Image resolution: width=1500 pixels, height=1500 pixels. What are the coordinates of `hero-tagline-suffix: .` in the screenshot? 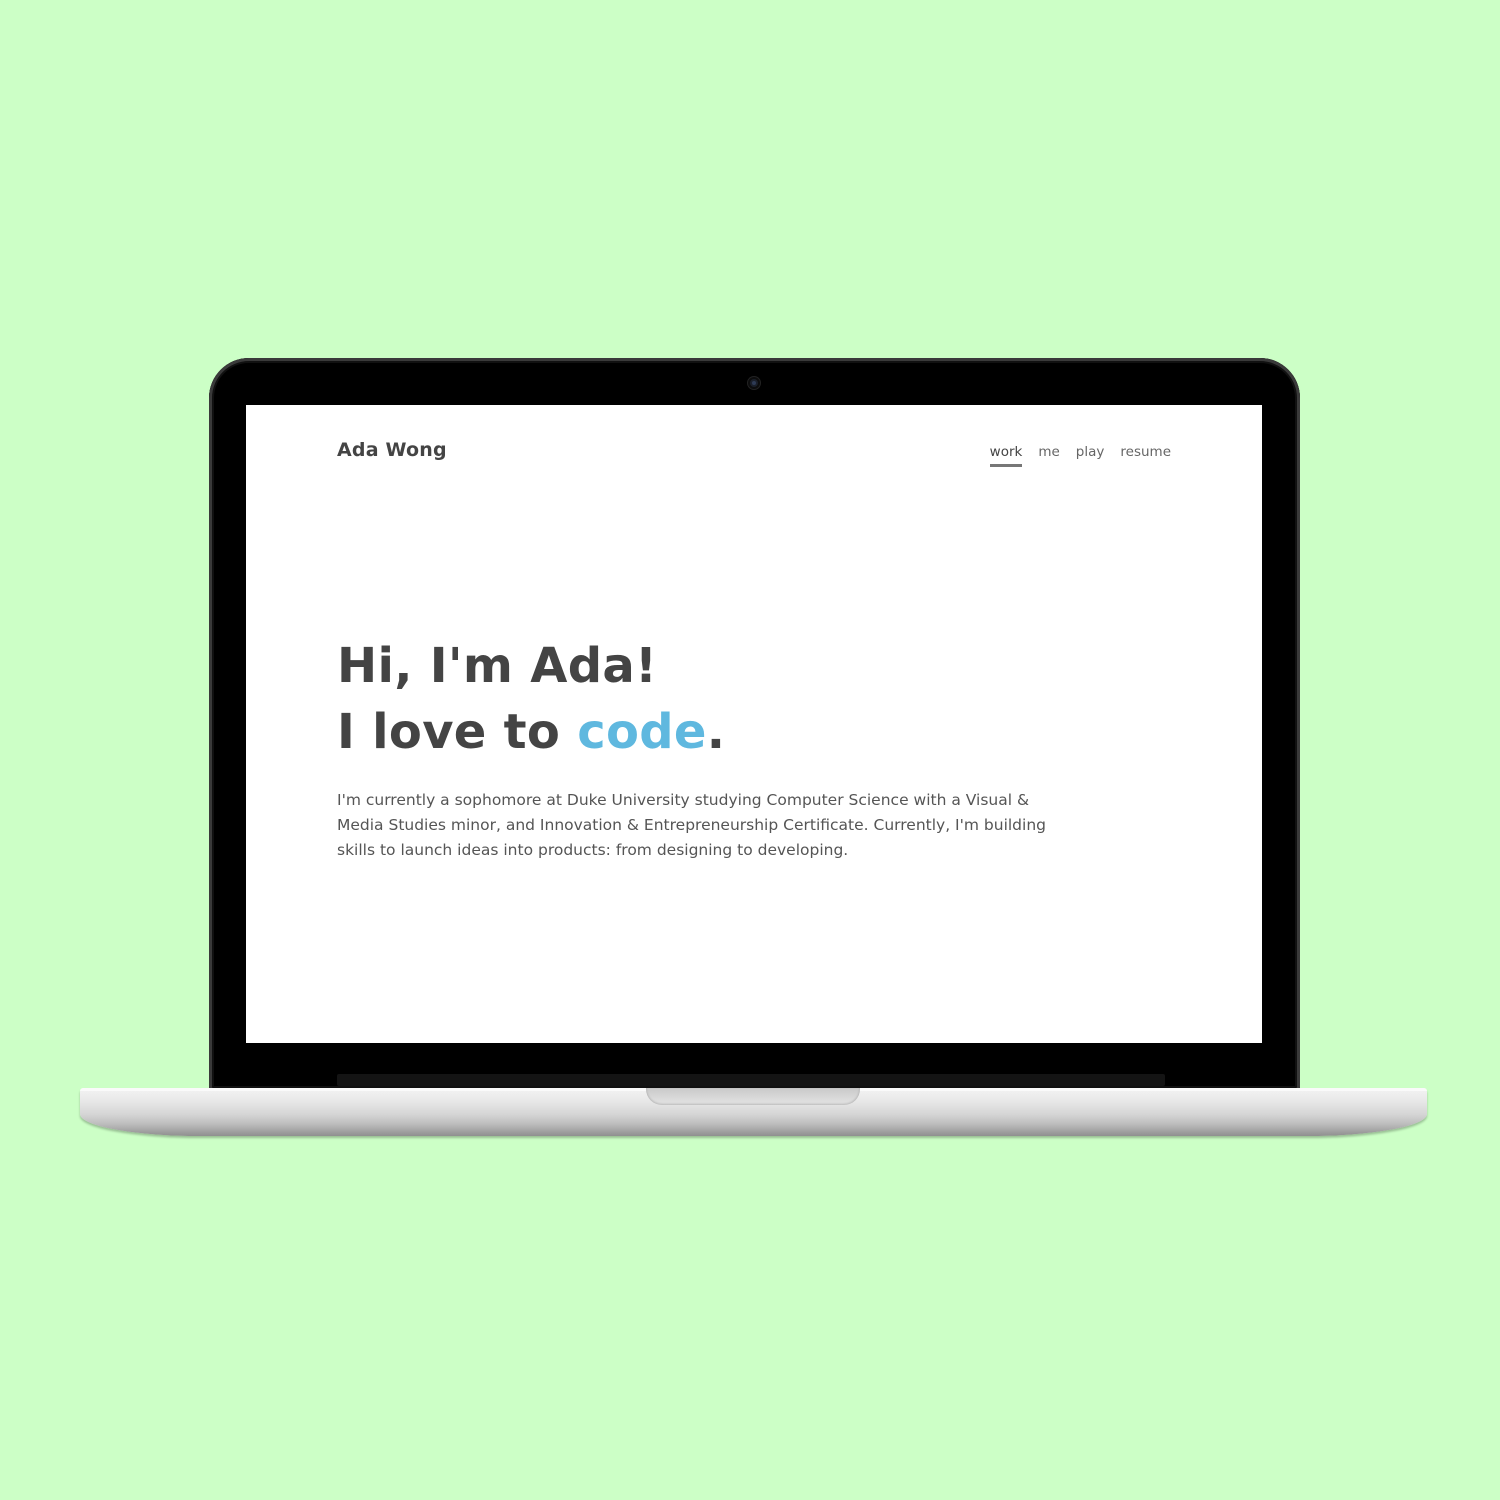 It's located at (716, 732).